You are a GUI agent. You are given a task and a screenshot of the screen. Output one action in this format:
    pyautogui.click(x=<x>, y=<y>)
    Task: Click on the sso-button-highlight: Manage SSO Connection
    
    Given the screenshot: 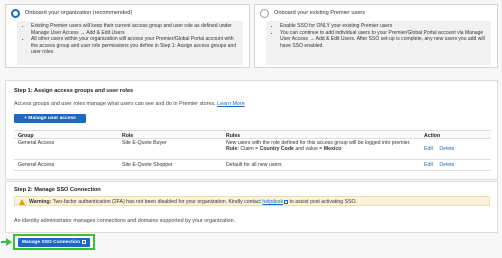 What is the action you would take?
    pyautogui.click(x=54, y=242)
    